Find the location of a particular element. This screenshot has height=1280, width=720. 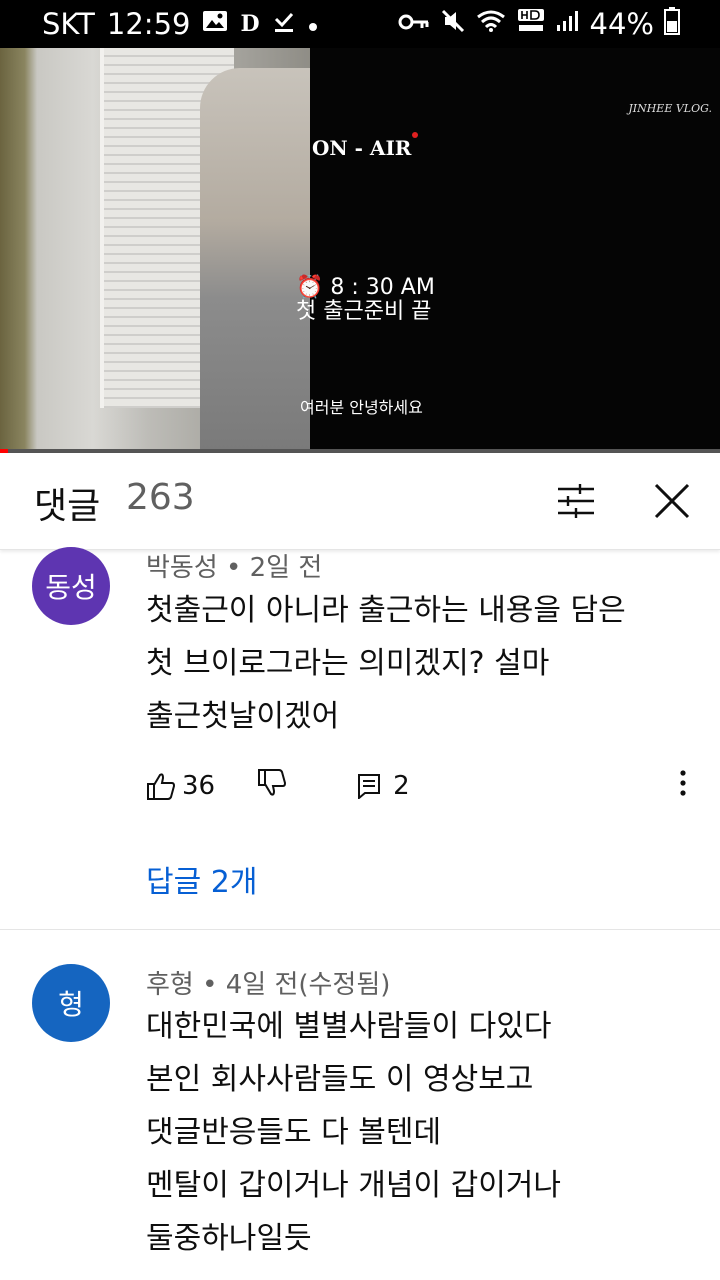

avatar: 동성 is located at coordinates (71, 586).